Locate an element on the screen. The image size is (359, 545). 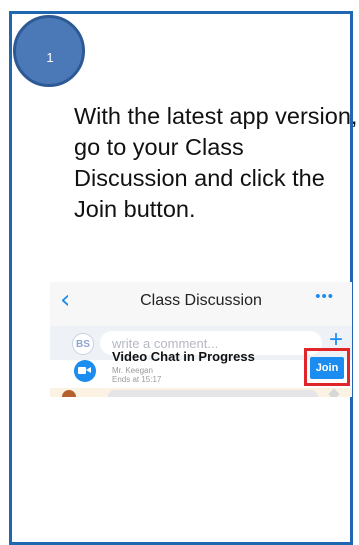
join-highlight-box: Join is located at coordinates (327, 367).